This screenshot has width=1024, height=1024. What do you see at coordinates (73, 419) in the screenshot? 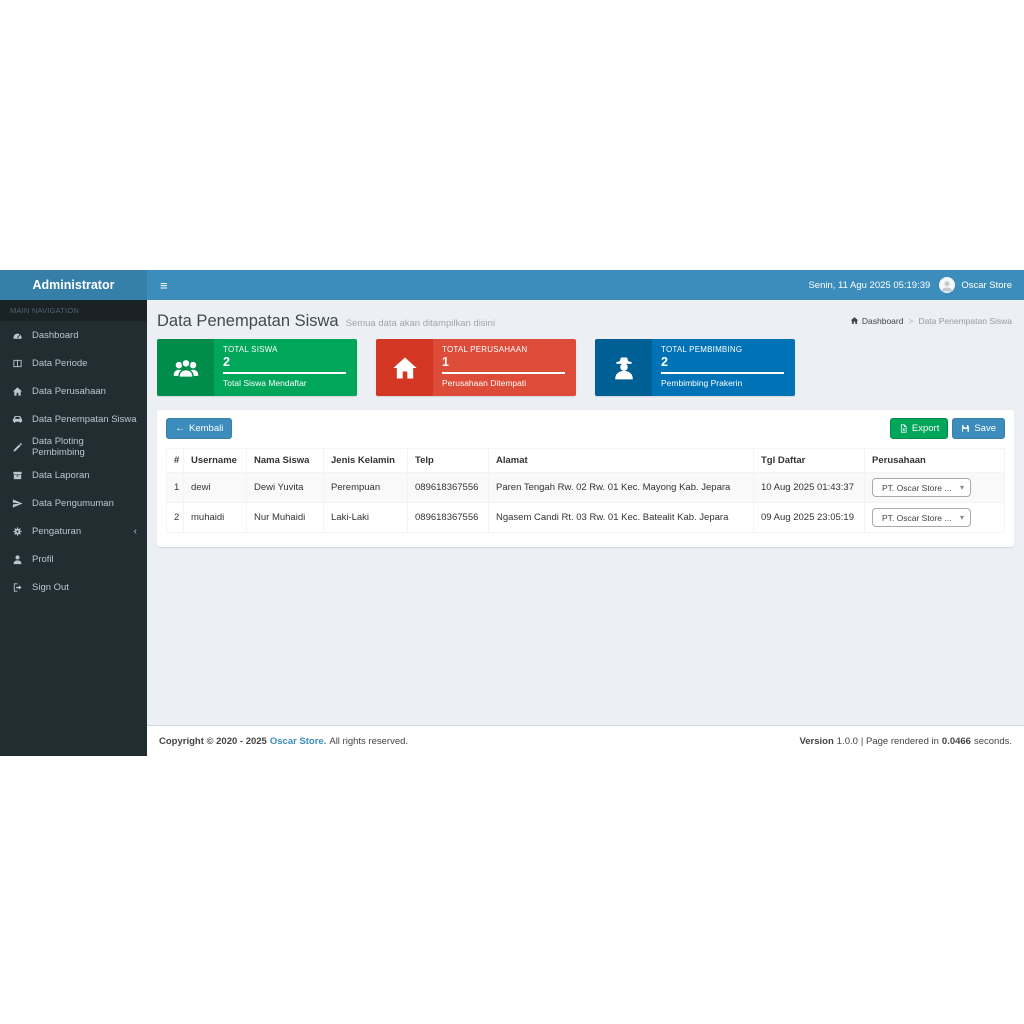
I see `sidebar-item-data-penempatan-siswa: Data Penempatan Siswa` at bounding box center [73, 419].